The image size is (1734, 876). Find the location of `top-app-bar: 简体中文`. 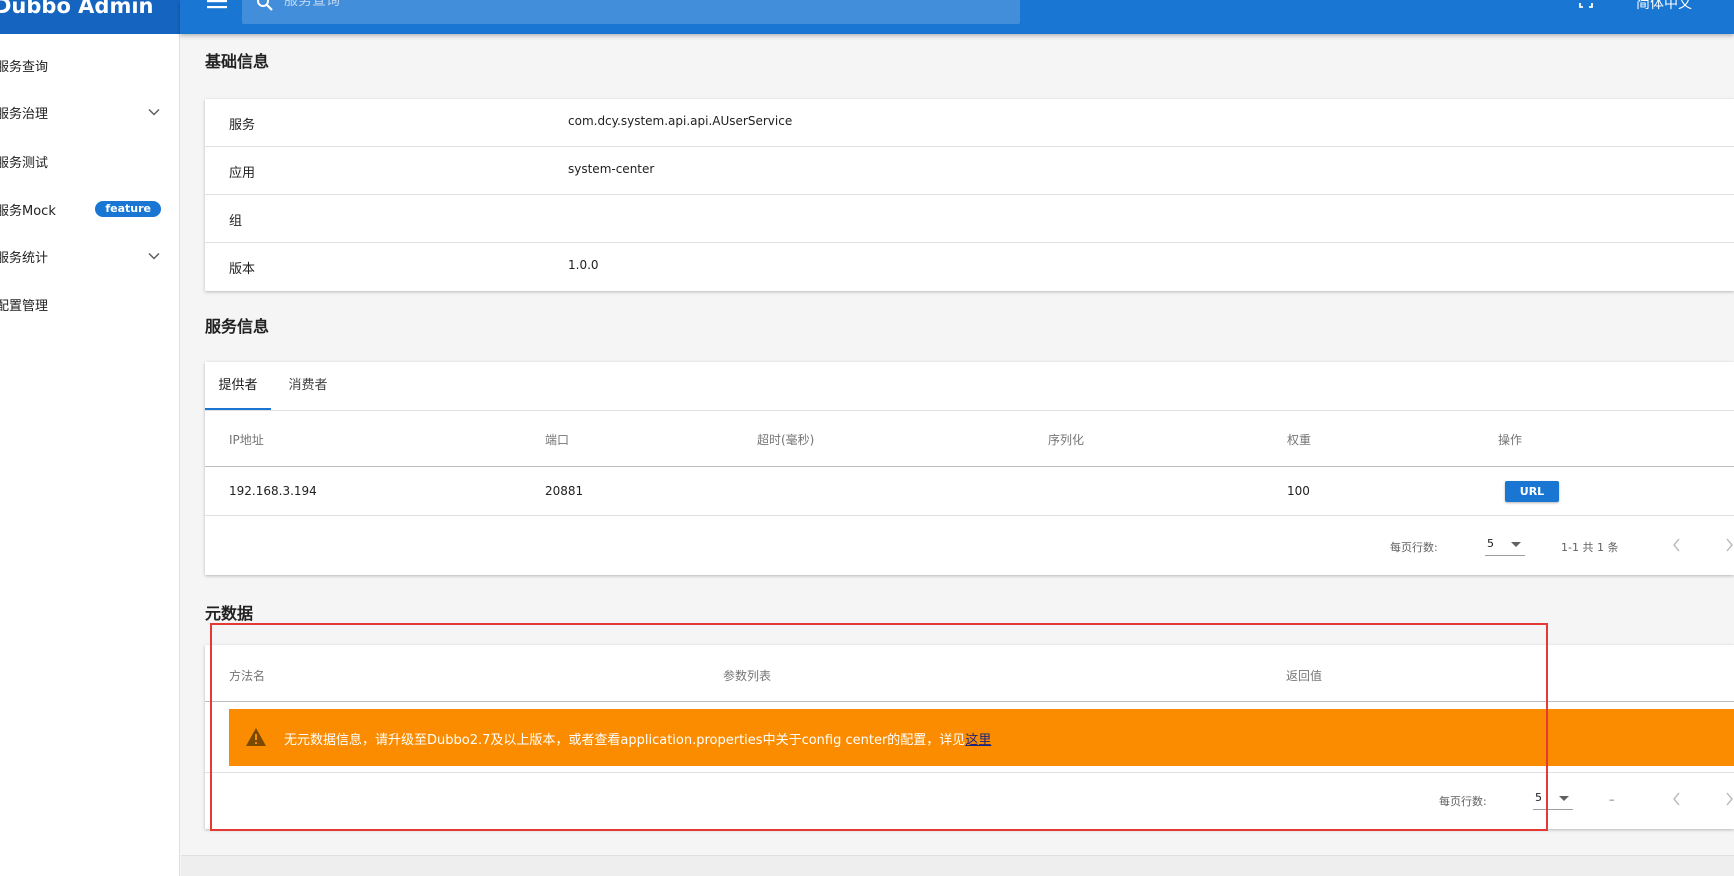

top-app-bar: 简体中文 is located at coordinates (957, 17).